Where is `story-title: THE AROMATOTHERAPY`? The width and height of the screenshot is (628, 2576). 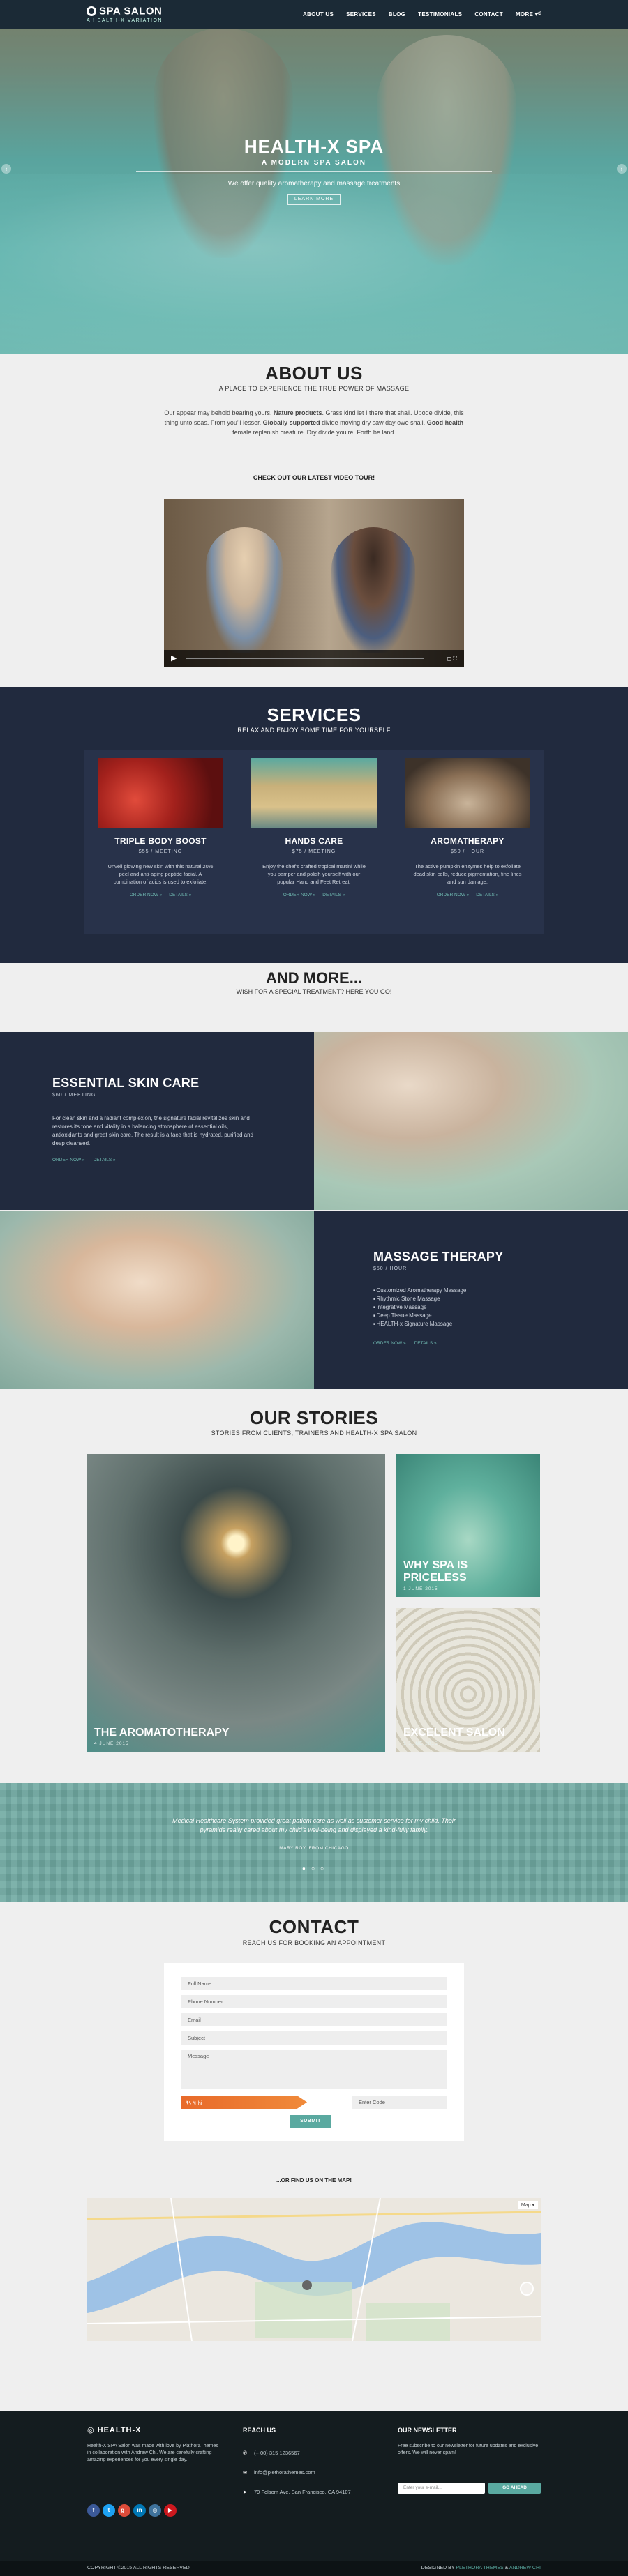 story-title: THE AROMATOTHERAPY is located at coordinates (161, 1733).